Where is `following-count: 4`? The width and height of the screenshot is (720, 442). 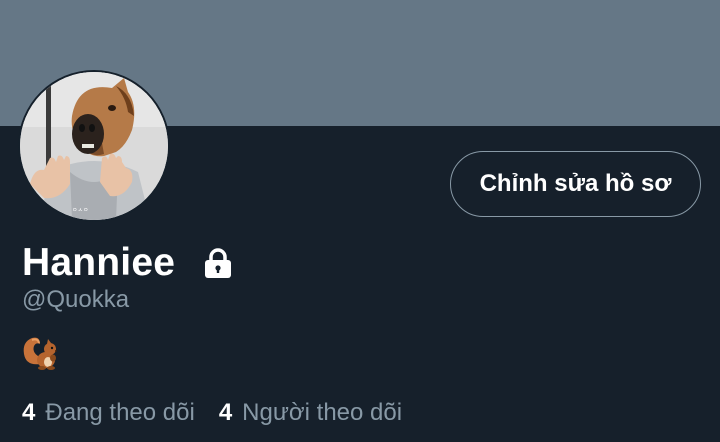
following-count: 4 is located at coordinates (29, 412).